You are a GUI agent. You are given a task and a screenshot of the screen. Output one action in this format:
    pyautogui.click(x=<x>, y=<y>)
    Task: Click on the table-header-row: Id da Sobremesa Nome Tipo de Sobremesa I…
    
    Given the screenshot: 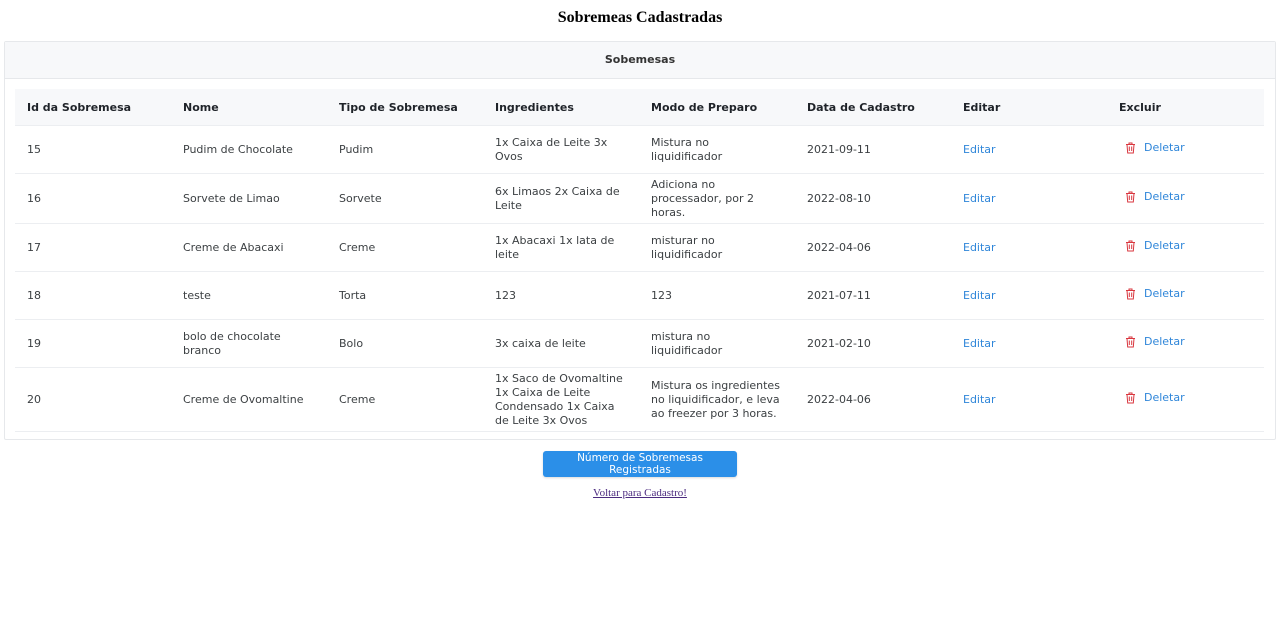 What is the action you would take?
    pyautogui.click(x=639, y=107)
    